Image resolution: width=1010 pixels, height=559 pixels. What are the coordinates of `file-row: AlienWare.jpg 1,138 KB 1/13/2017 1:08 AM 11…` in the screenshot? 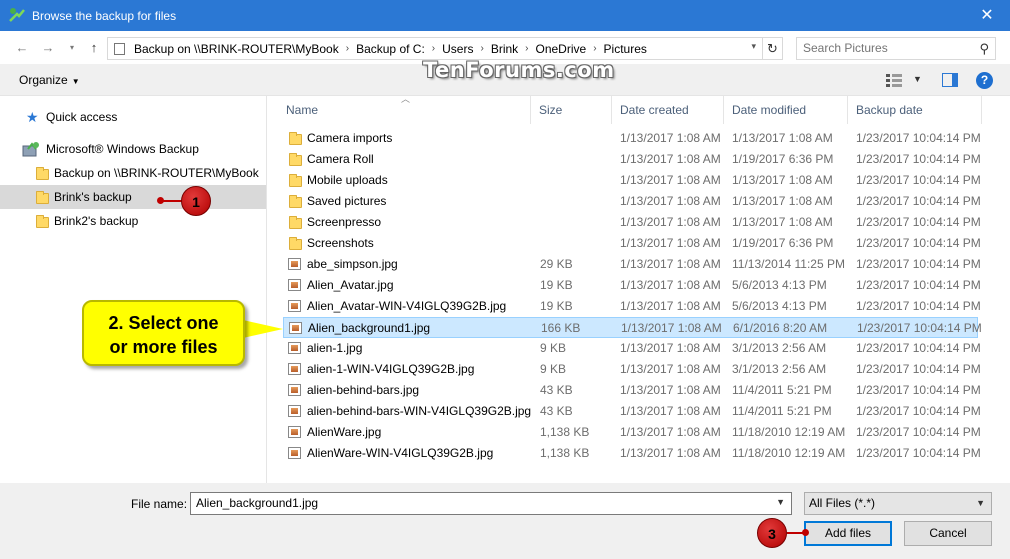 It's located at (632, 432).